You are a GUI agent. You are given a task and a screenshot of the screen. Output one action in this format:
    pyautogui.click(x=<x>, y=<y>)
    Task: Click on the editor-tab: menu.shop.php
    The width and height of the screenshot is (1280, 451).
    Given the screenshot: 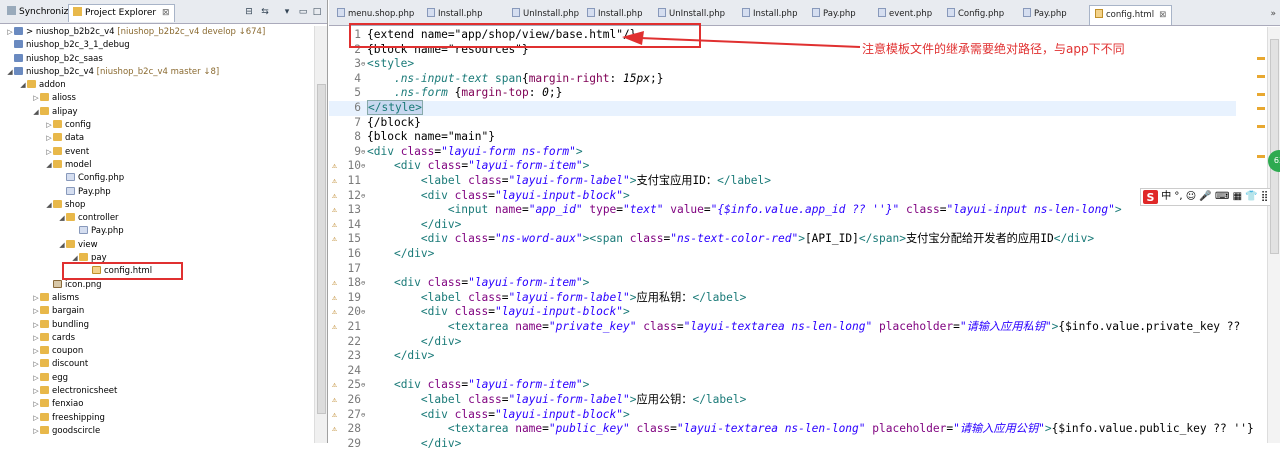 What is the action you would take?
    pyautogui.click(x=375, y=13)
    